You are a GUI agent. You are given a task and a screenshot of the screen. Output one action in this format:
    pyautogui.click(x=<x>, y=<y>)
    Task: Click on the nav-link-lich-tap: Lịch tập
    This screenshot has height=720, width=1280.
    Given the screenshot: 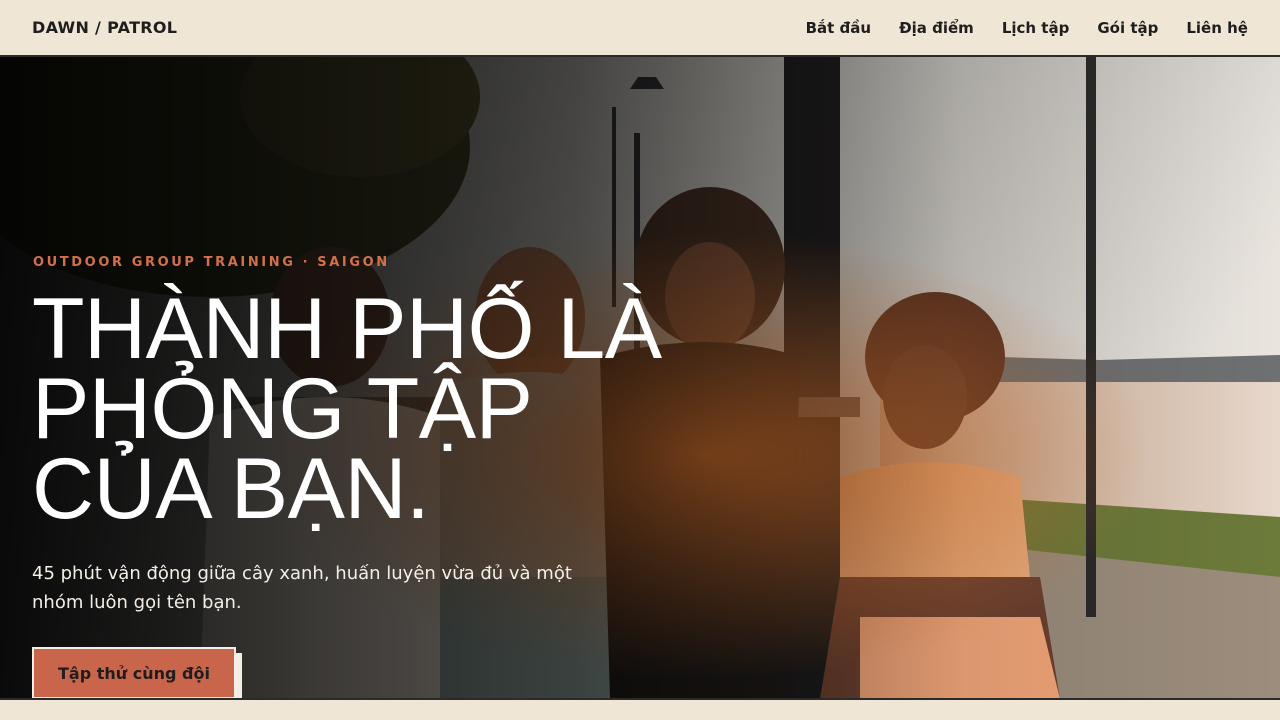 What is the action you would take?
    pyautogui.click(x=1036, y=28)
    